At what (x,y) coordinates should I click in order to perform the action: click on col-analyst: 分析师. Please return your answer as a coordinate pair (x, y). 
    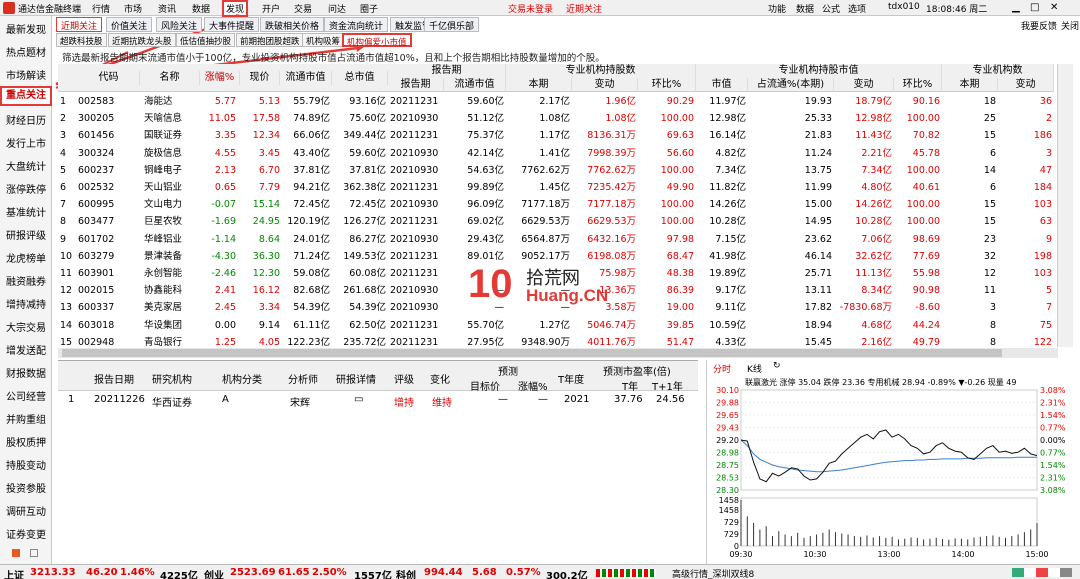
    Looking at the image, I should click on (303, 378).